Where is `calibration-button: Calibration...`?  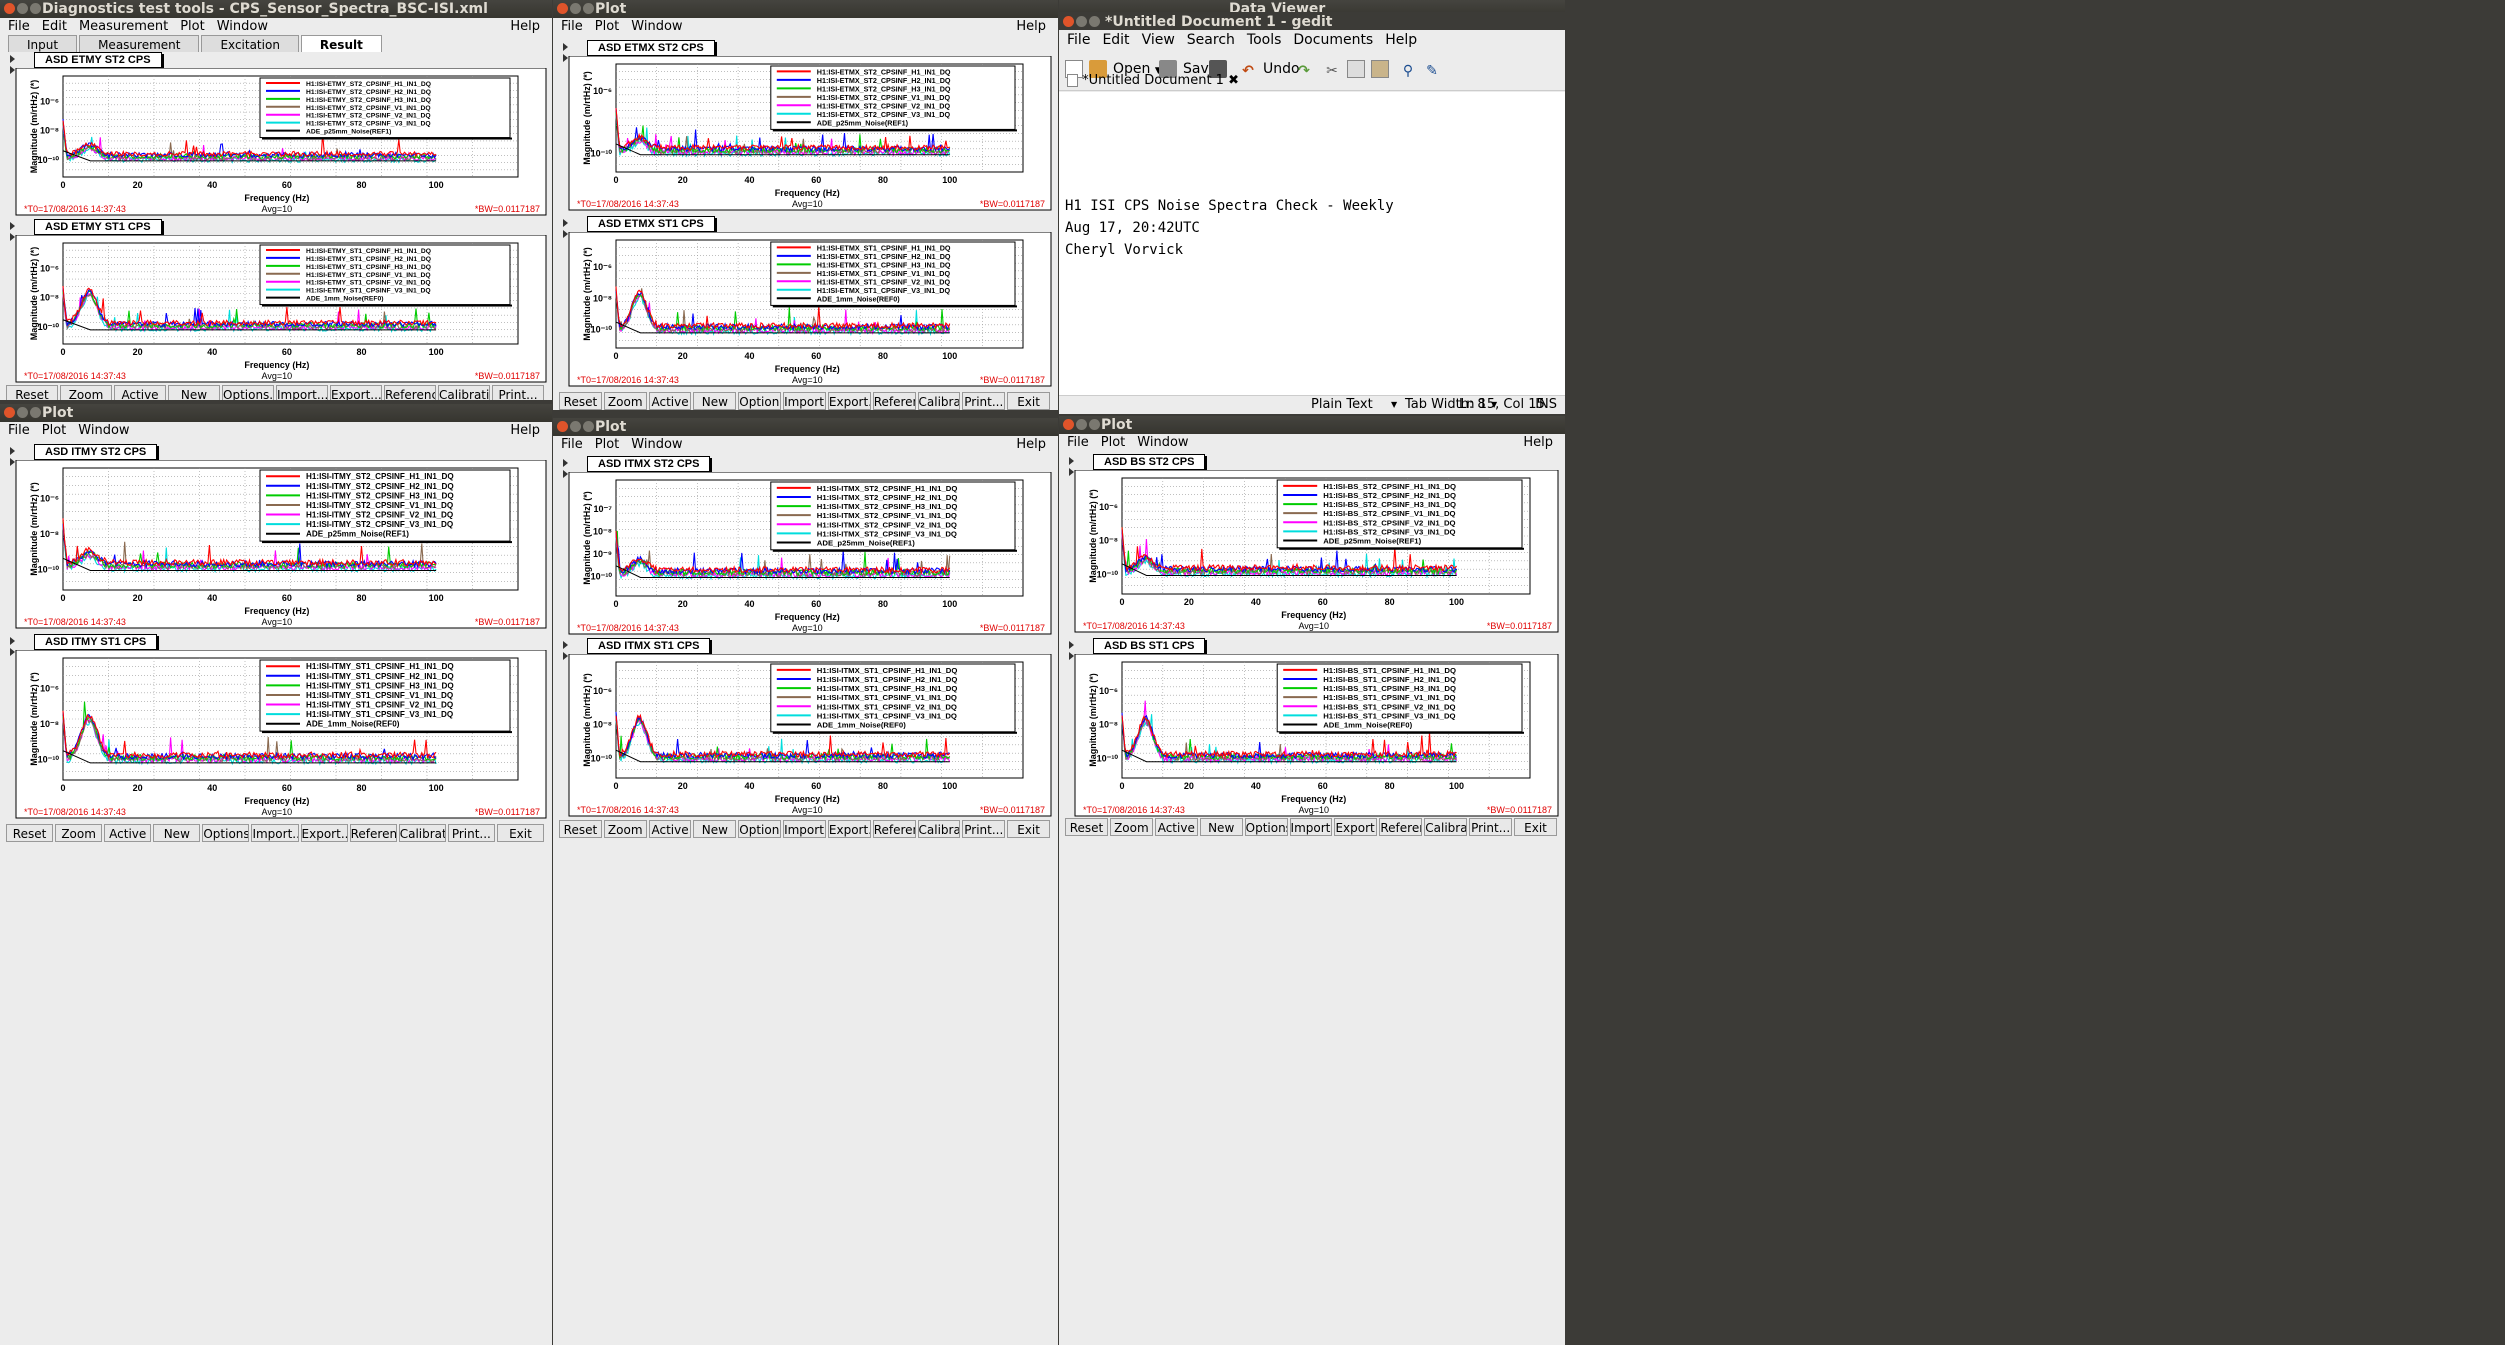
calibration-button: Calibration... is located at coordinates (464, 392).